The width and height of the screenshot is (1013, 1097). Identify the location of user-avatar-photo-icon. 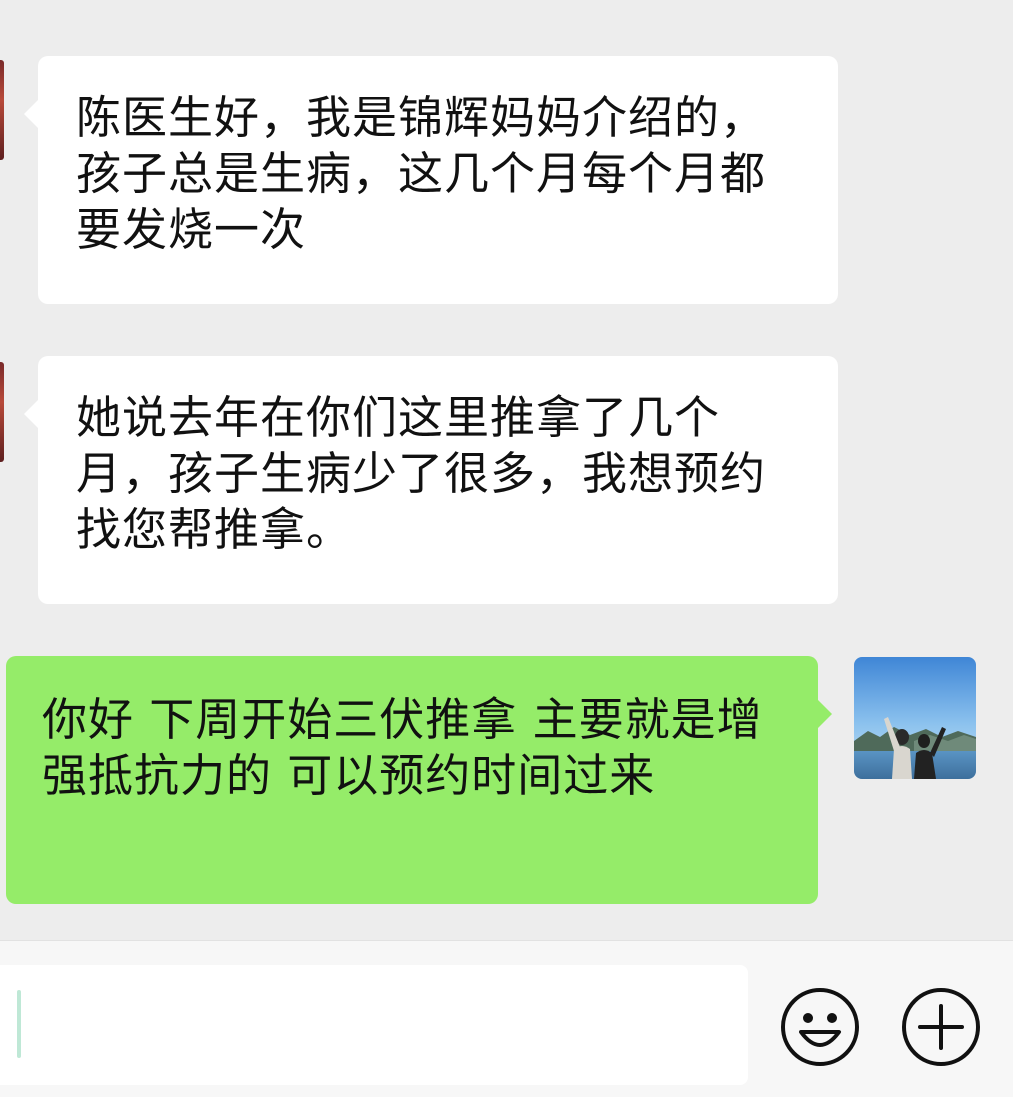
(915, 718).